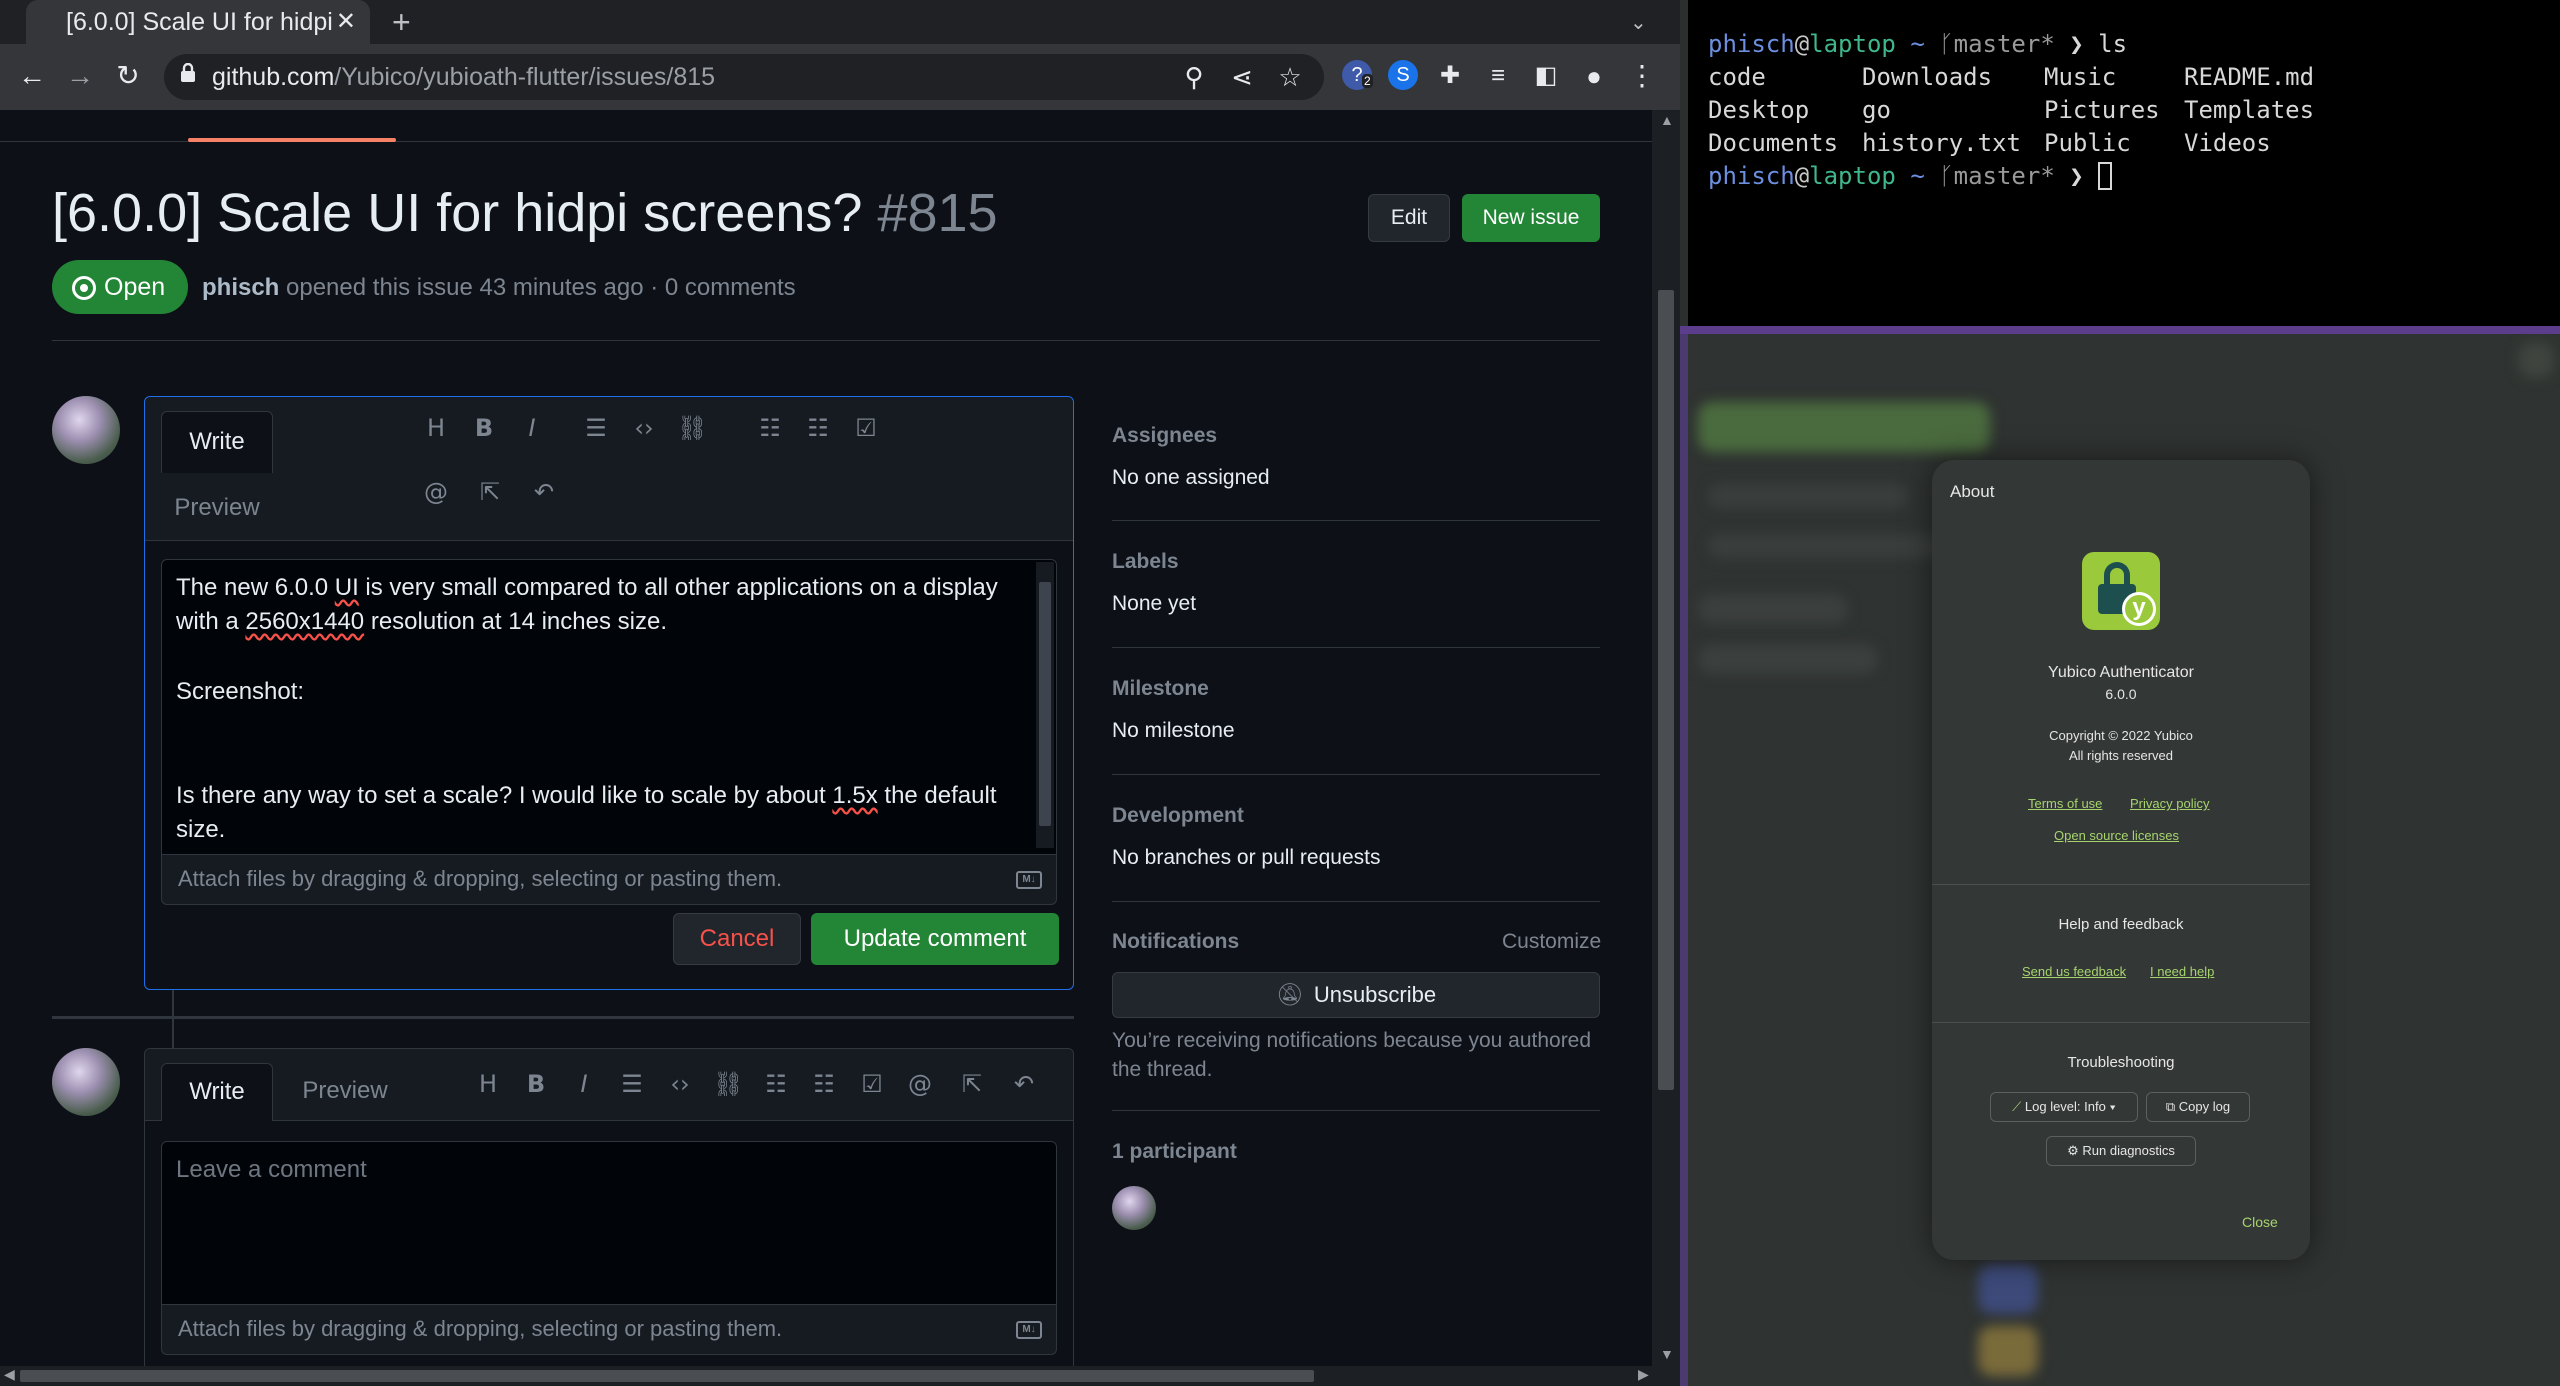 Image resolution: width=2560 pixels, height=1386 pixels. I want to click on help-feedback-heading: Help and feedback, so click(2121, 924).